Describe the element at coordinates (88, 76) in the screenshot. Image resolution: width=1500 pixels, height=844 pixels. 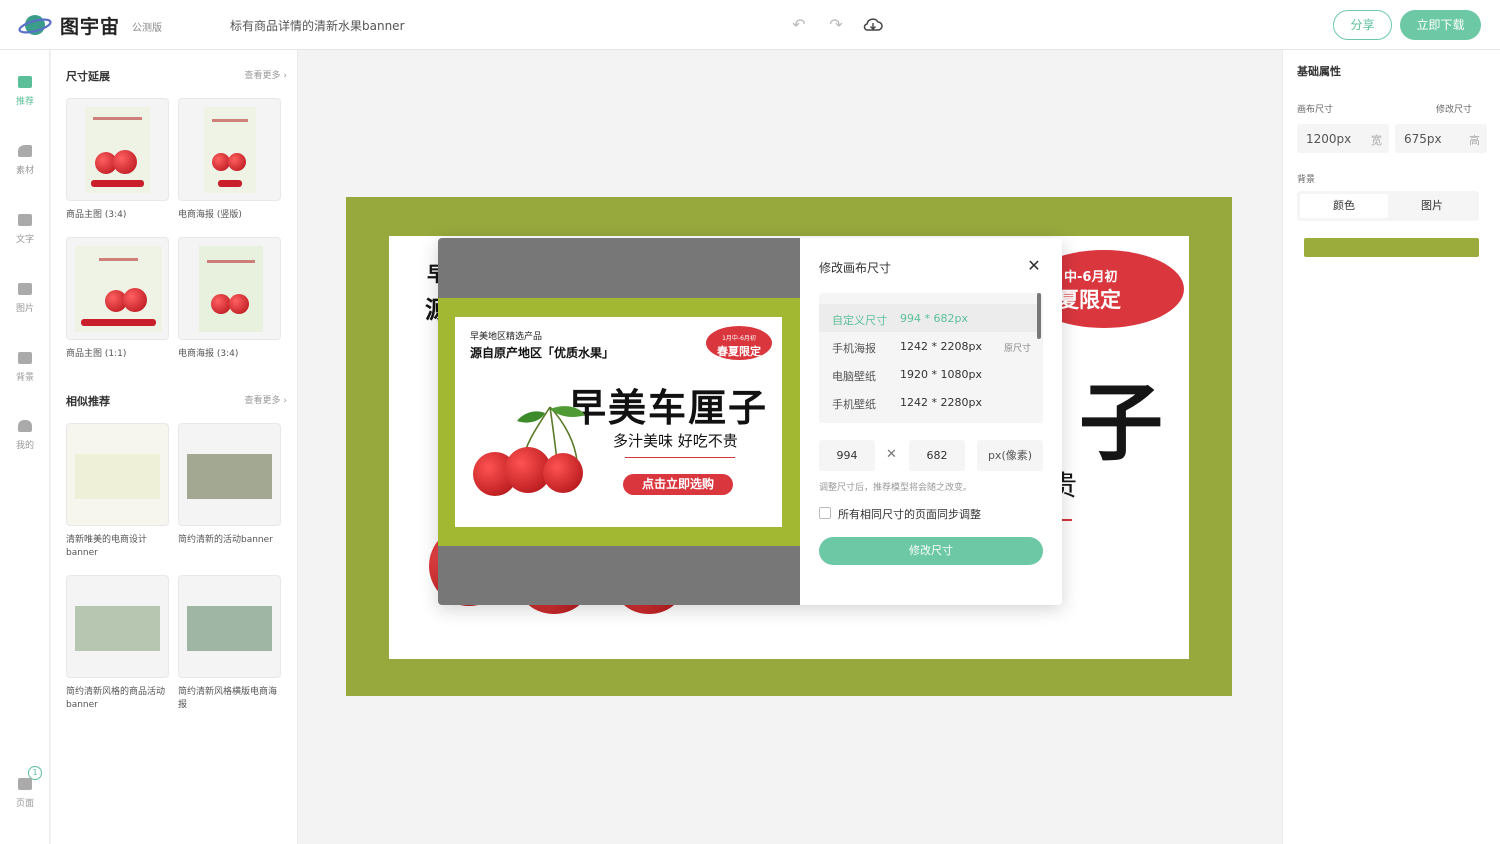
I see `size-extend-title: 尺寸延展` at that location.